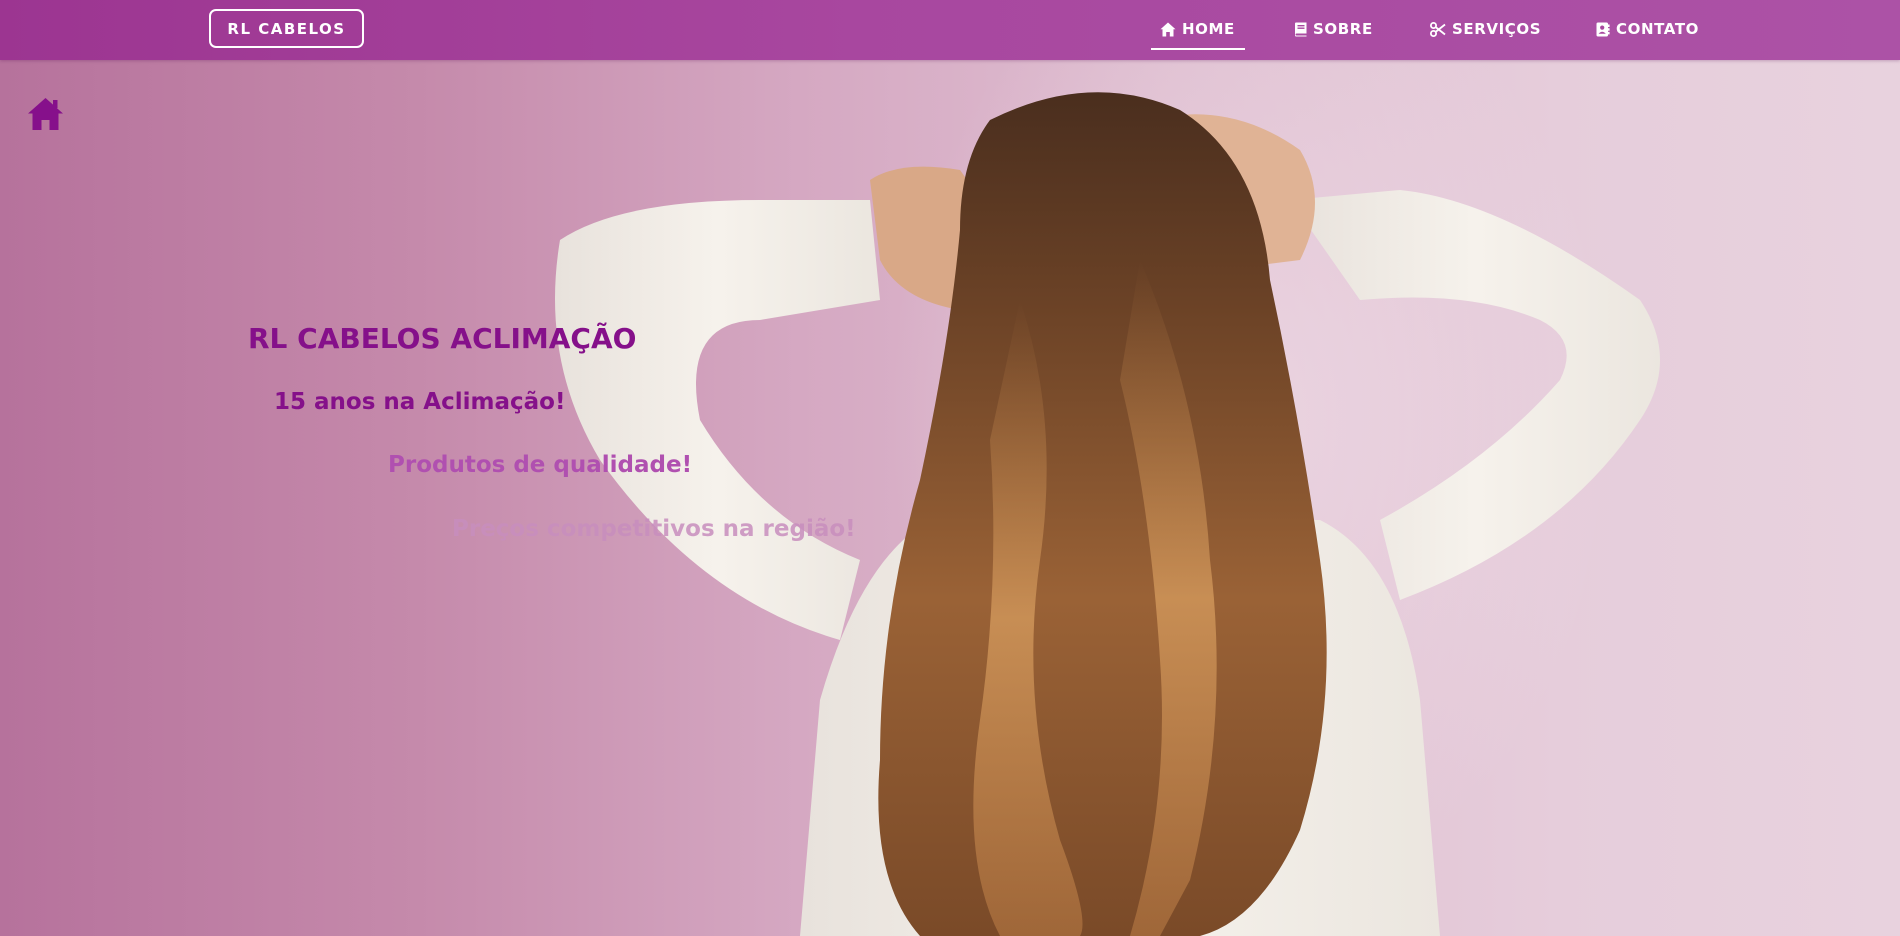 The height and width of the screenshot is (936, 1900). I want to click on hero-title: RL CABELOS ACLIMAÇÃO, so click(442, 338).